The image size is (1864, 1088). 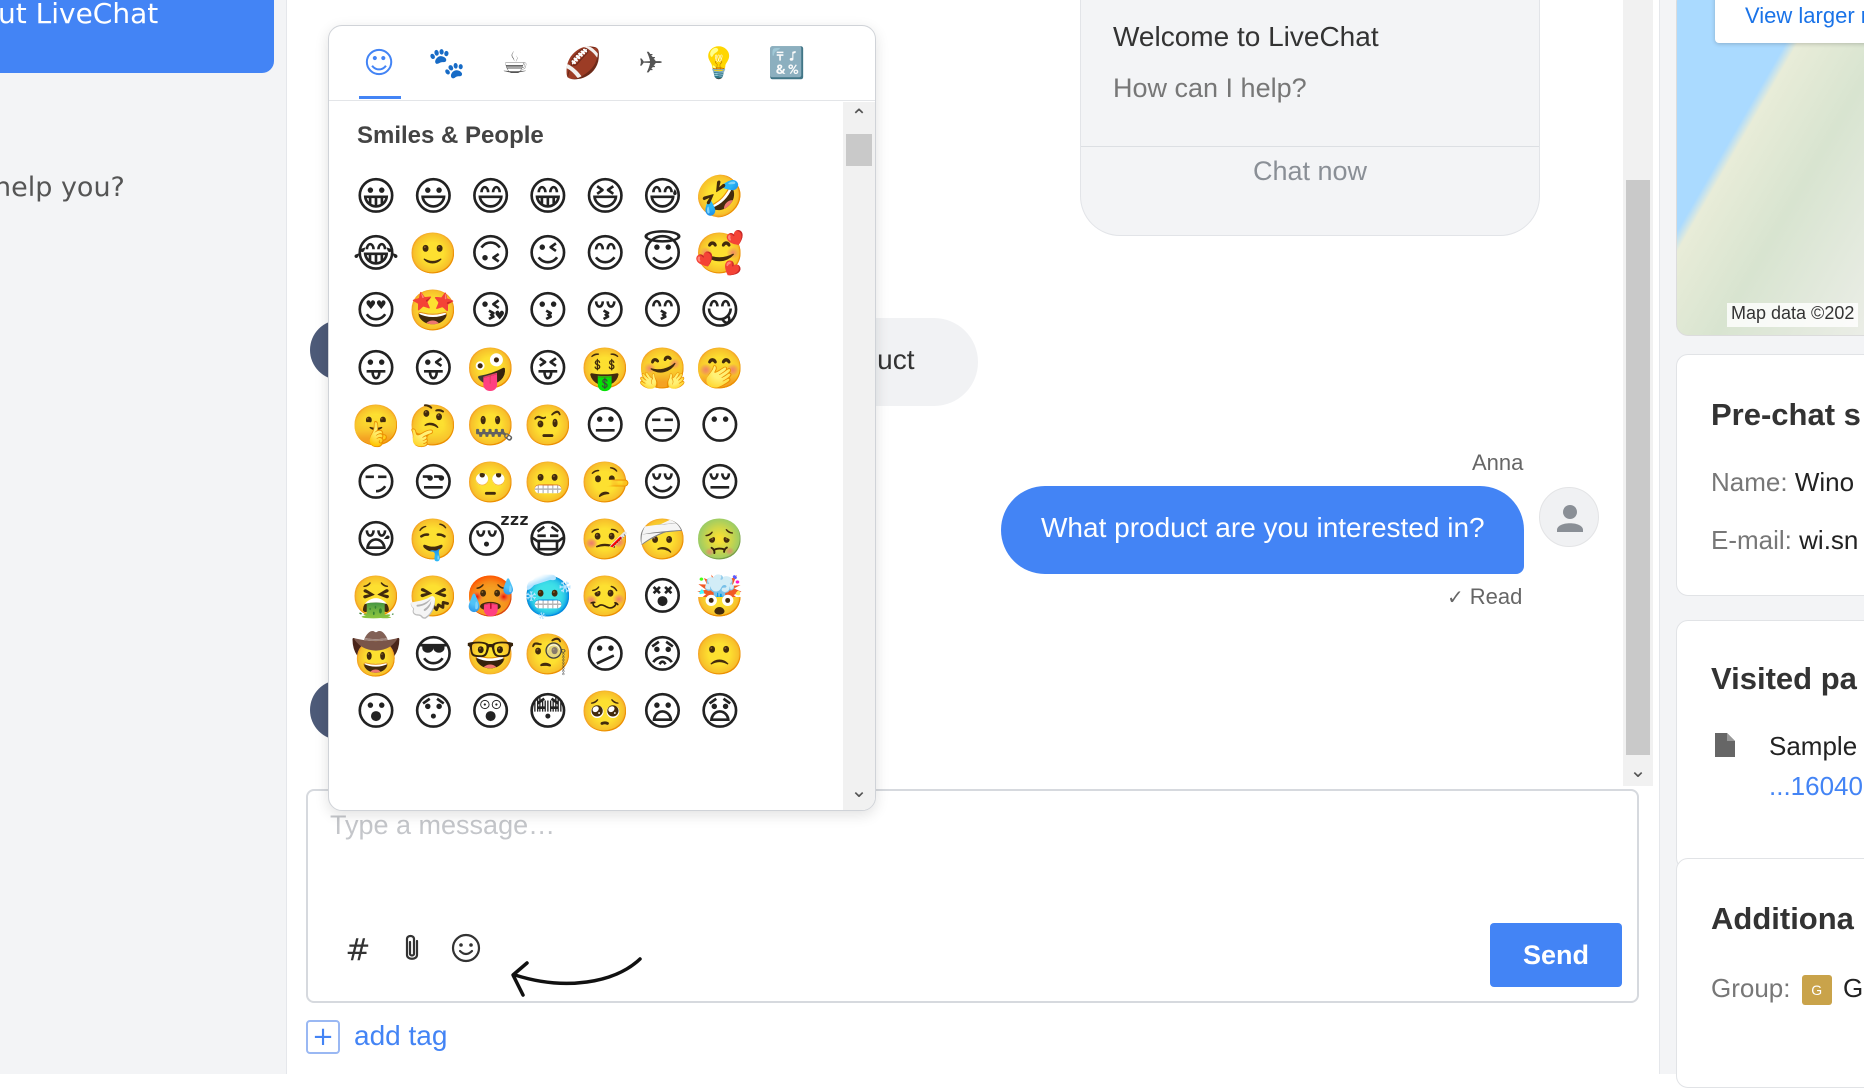 What do you see at coordinates (720, 369) in the screenshot?
I see `emoji-item: 🤭` at bounding box center [720, 369].